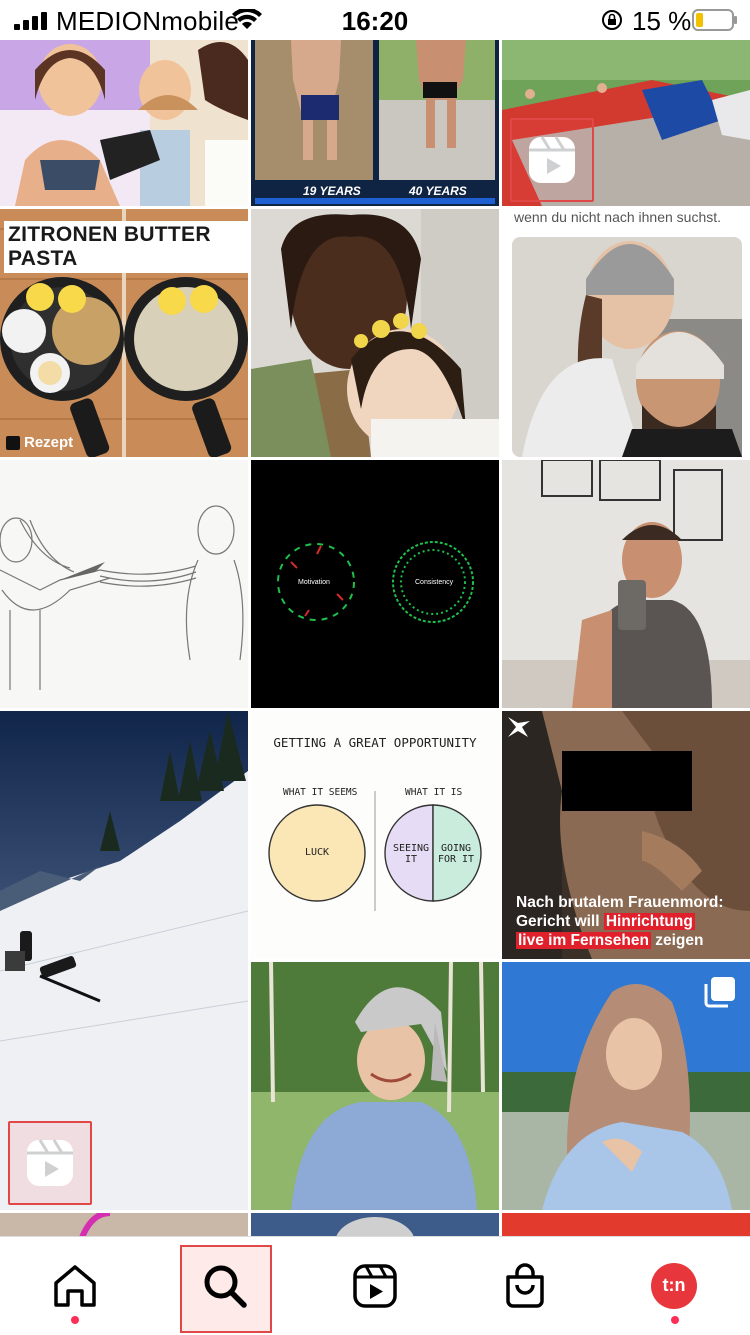  Describe the element at coordinates (677, 940) in the screenshot. I see `news-headline-line3b: zeigen` at that location.